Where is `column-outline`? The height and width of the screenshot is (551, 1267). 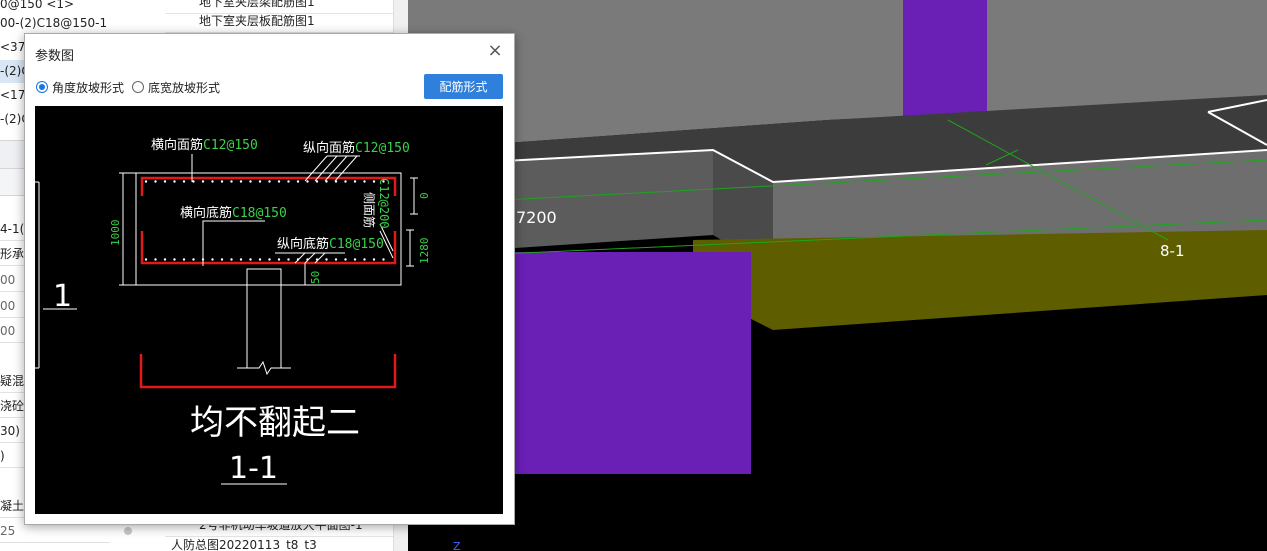 column-outline is located at coordinates (264, 276).